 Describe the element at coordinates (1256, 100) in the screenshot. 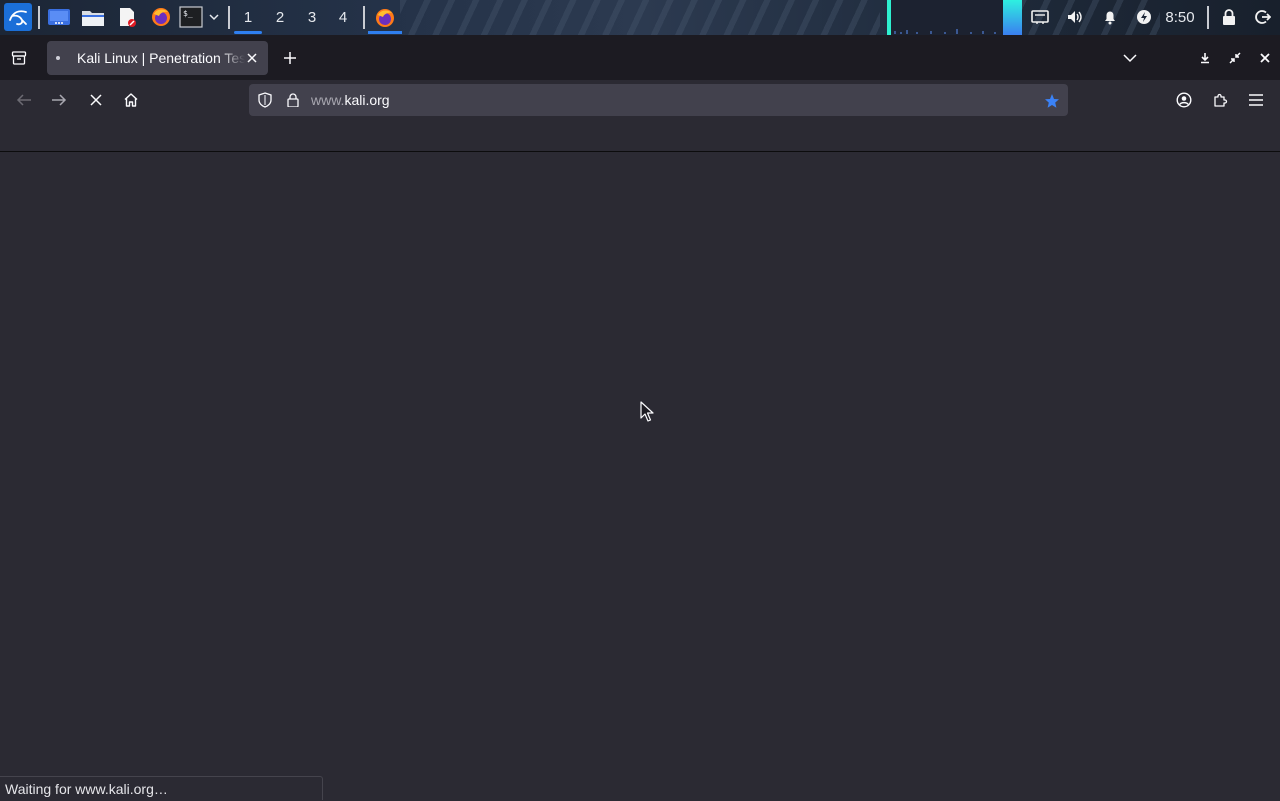

I see `hamburger-menu-icon` at that location.